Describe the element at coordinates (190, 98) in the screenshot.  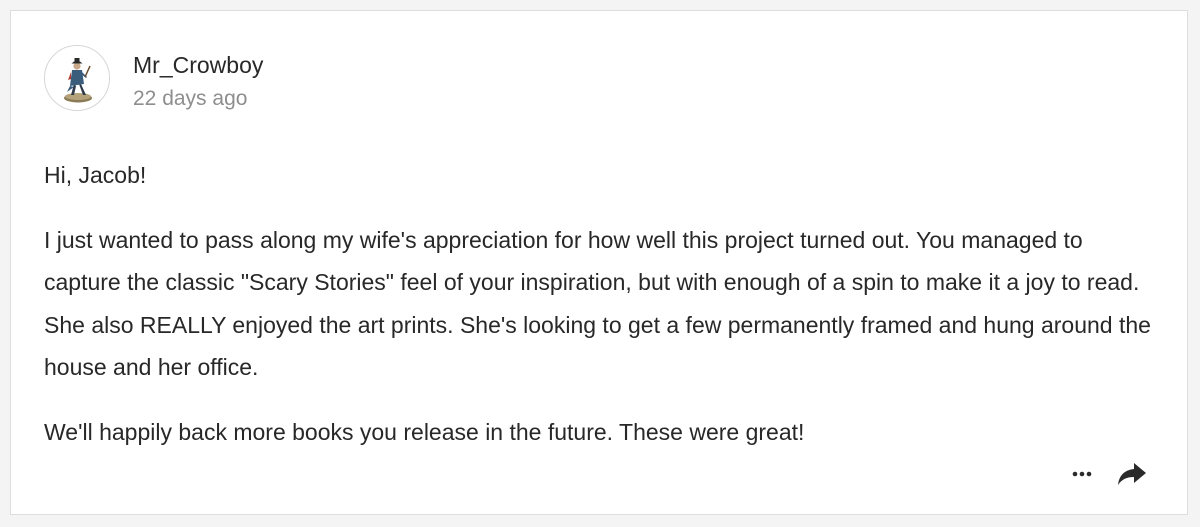
I see `comment-timestamp: 22 days ago` at that location.